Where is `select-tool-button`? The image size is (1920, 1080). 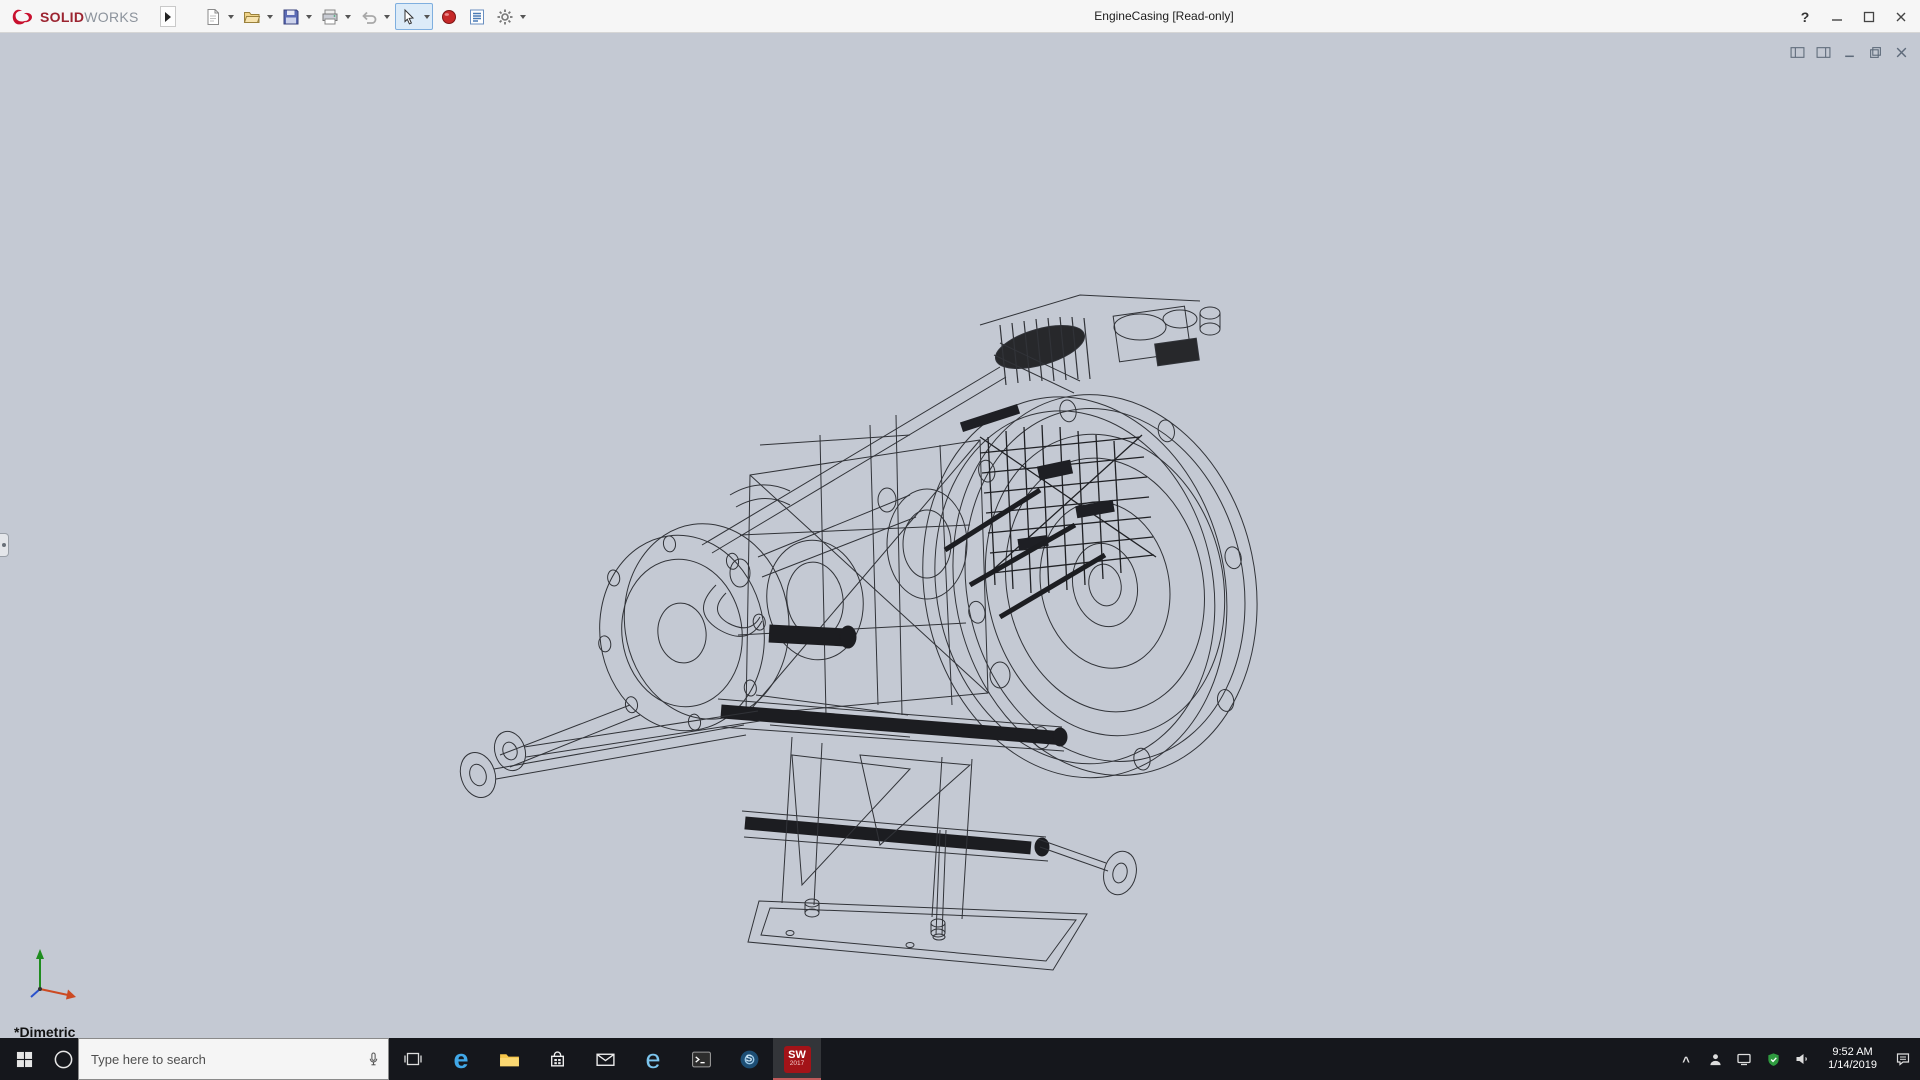 select-tool-button is located at coordinates (408, 16).